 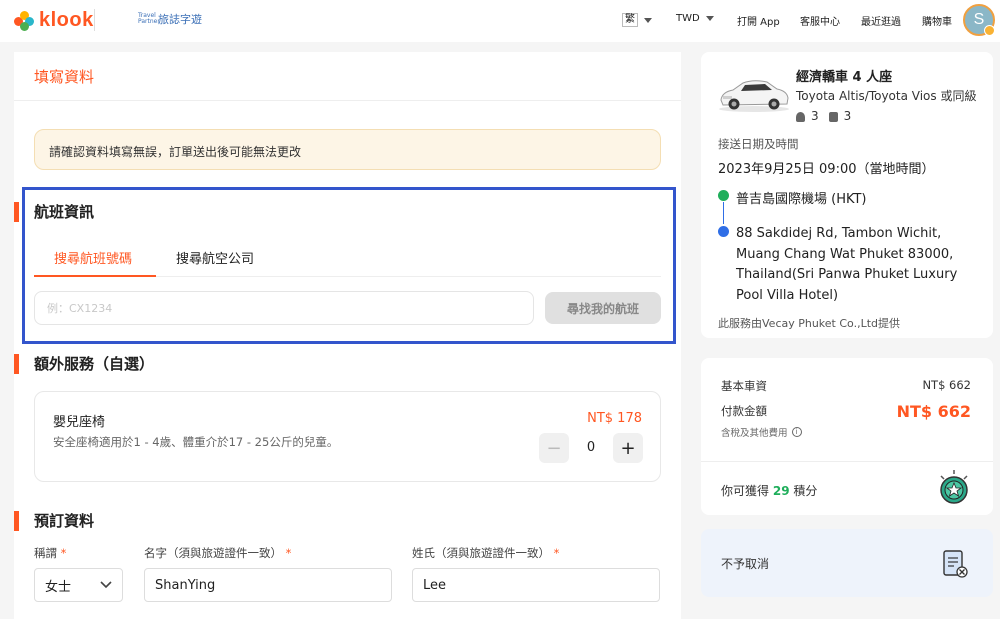 I want to click on flight-number-input, so click(x=284, y=308).